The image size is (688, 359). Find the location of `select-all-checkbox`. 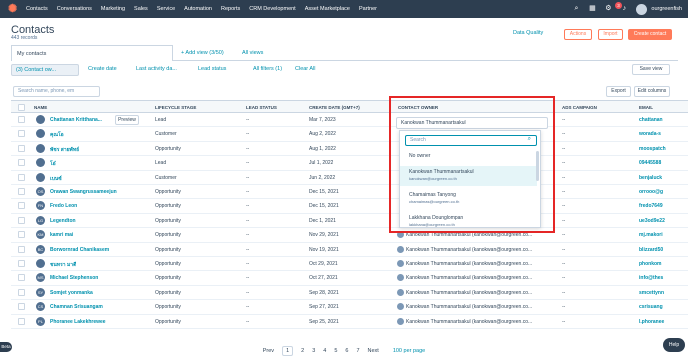

select-all-checkbox is located at coordinates (21, 107).